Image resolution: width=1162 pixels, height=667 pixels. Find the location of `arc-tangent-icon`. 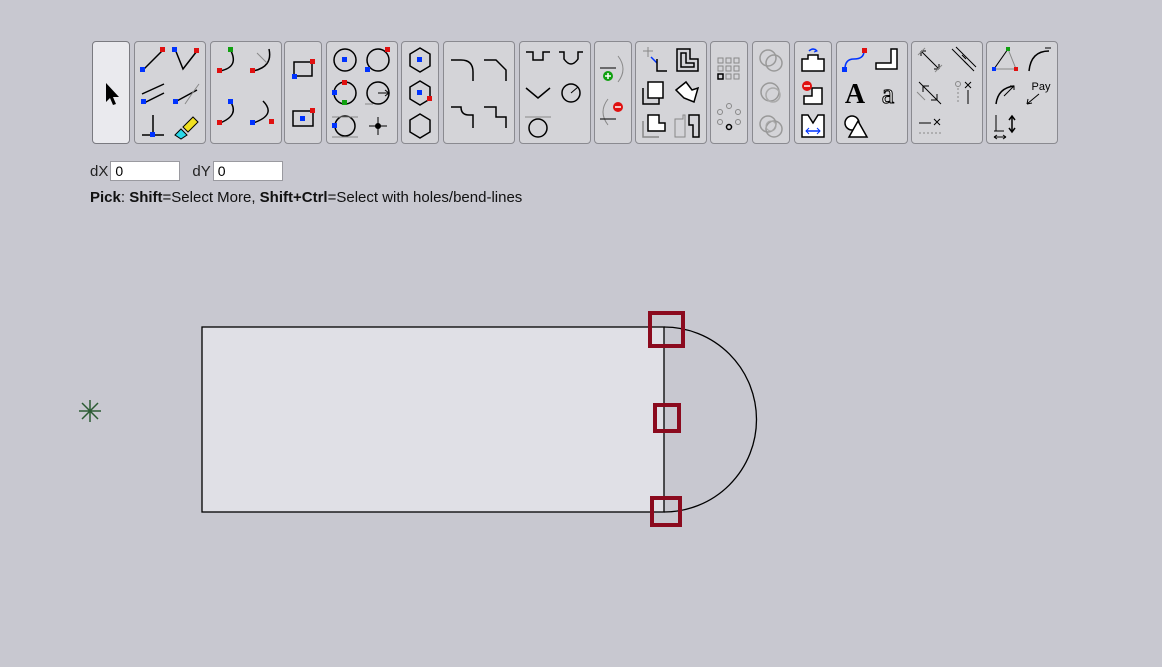

arc-tangent-icon is located at coordinates (260, 60).